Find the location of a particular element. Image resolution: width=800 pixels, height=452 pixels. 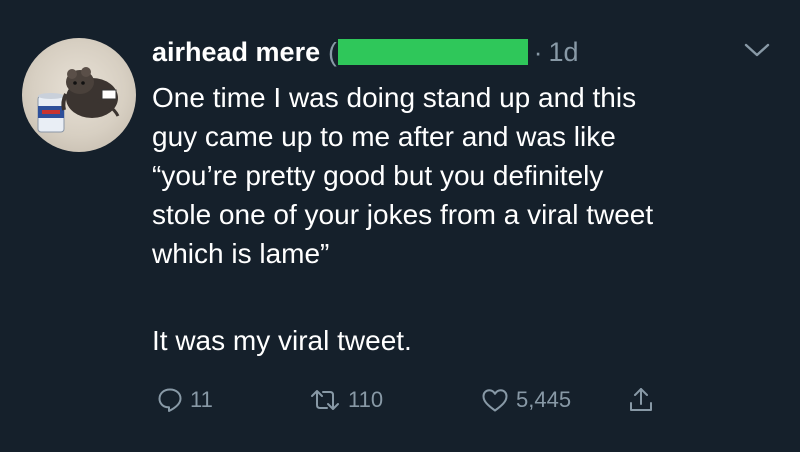

reply-button: 11 is located at coordinates (184, 400).